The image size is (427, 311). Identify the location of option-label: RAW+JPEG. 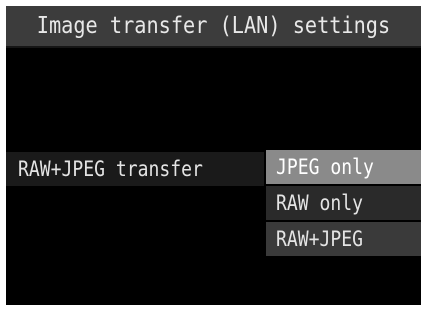
(319, 239).